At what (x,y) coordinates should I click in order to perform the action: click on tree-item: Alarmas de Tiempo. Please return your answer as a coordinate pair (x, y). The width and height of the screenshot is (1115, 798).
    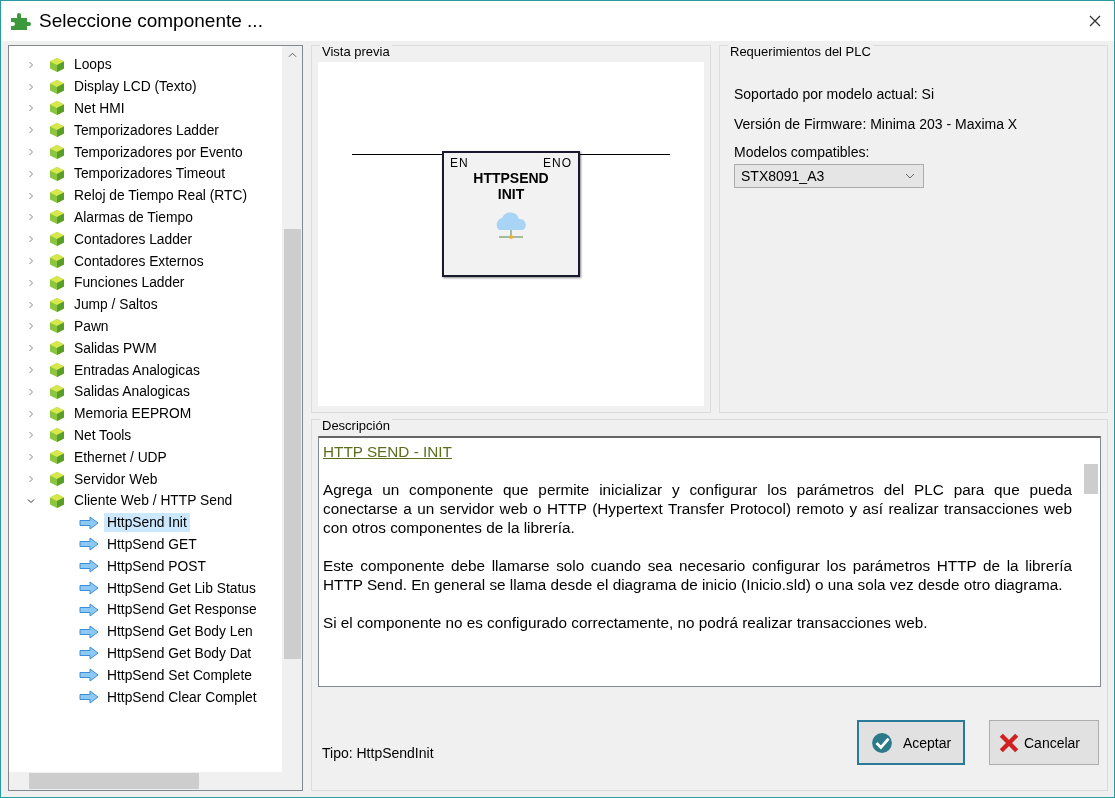
    Looking at the image, I should click on (133, 217).